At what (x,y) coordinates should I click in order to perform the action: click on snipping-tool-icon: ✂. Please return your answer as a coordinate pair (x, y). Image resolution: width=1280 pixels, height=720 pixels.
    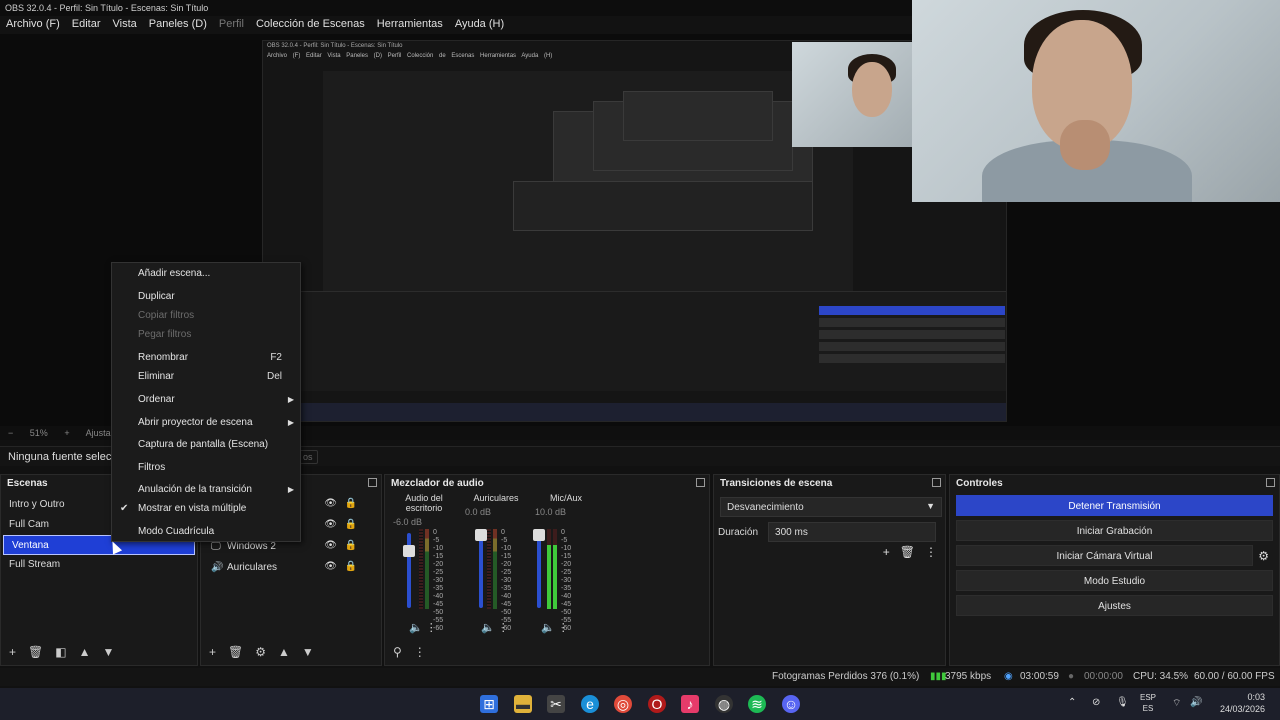
    Looking at the image, I should click on (556, 704).